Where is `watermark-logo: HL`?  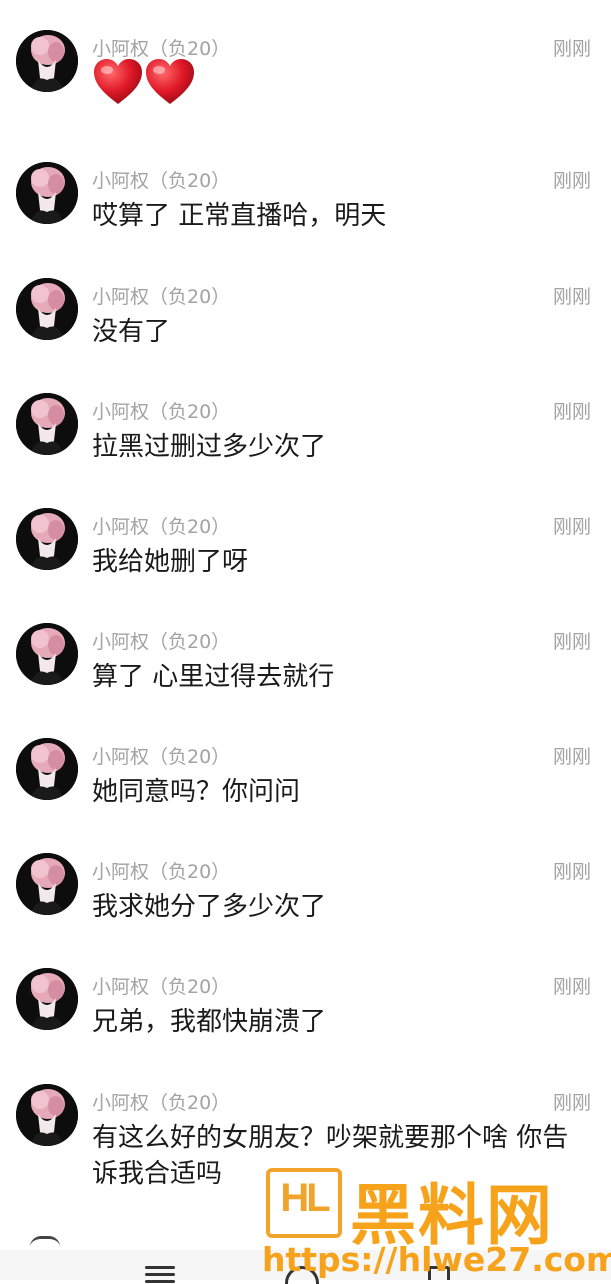 watermark-logo: HL is located at coordinates (304, 1203).